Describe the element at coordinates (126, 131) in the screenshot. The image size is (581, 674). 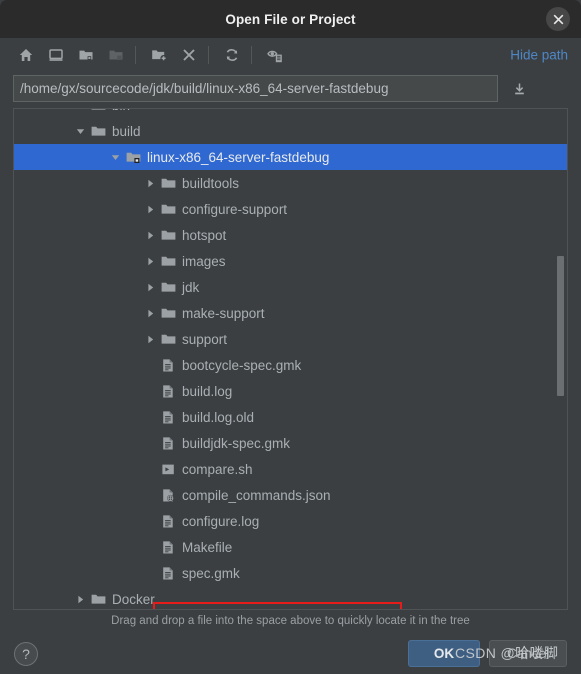
I see `tree-row-label: build` at that location.